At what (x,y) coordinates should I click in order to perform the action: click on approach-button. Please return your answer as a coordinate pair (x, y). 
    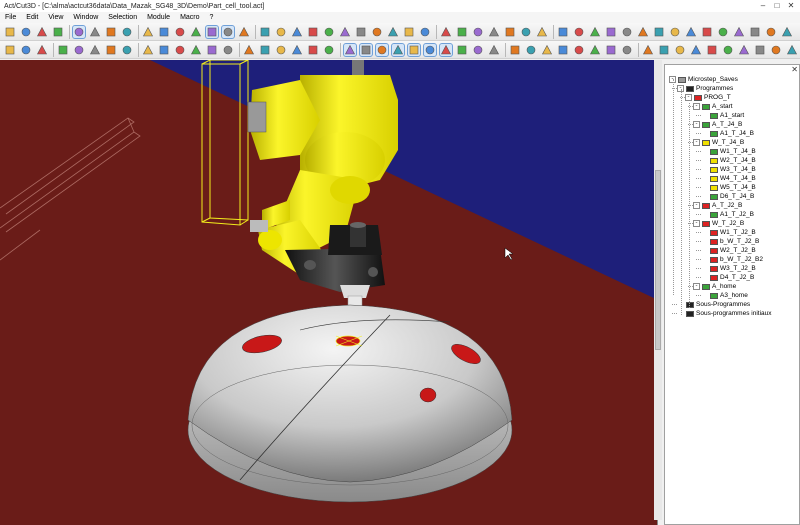
    Looking at the image, I should click on (350, 50).